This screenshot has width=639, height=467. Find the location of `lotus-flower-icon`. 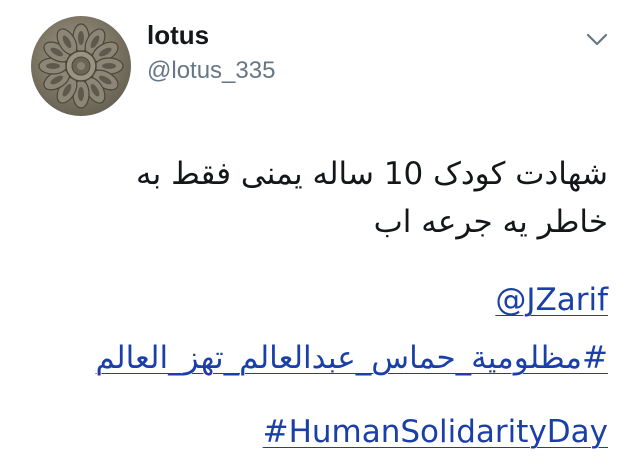

lotus-flower-icon is located at coordinates (81, 66).